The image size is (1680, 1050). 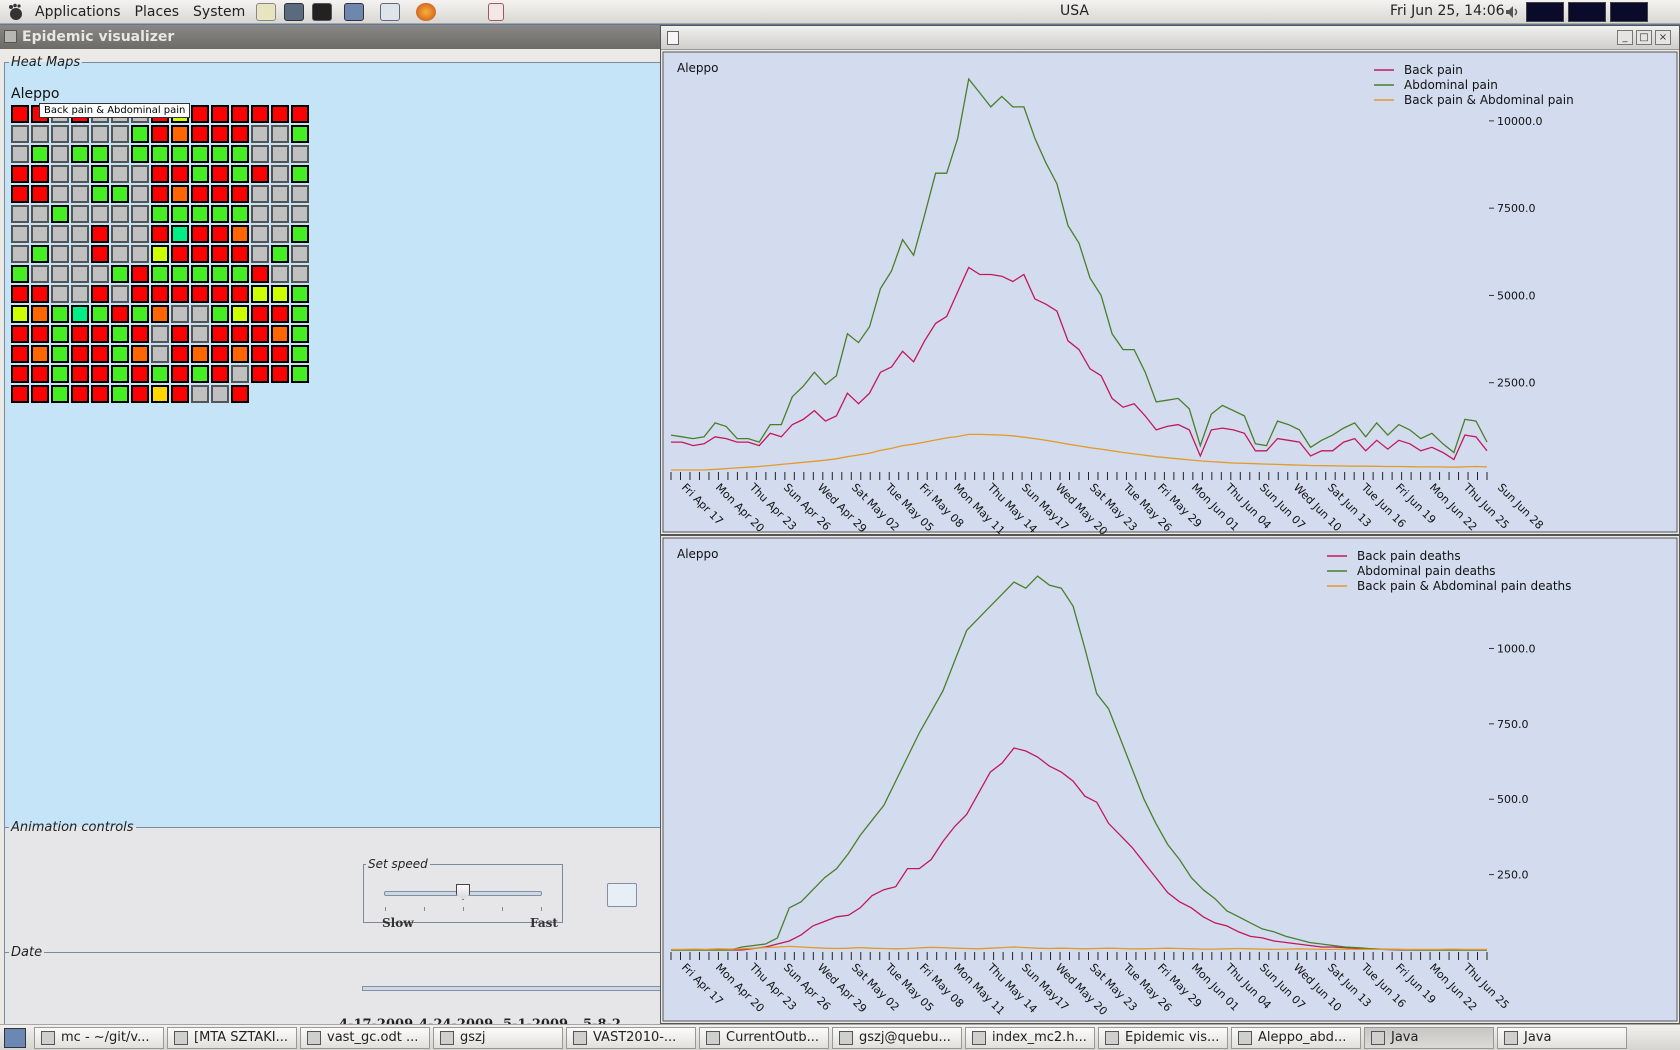 What do you see at coordinates (1663, 37) in the screenshot?
I see `close-button: ×` at bounding box center [1663, 37].